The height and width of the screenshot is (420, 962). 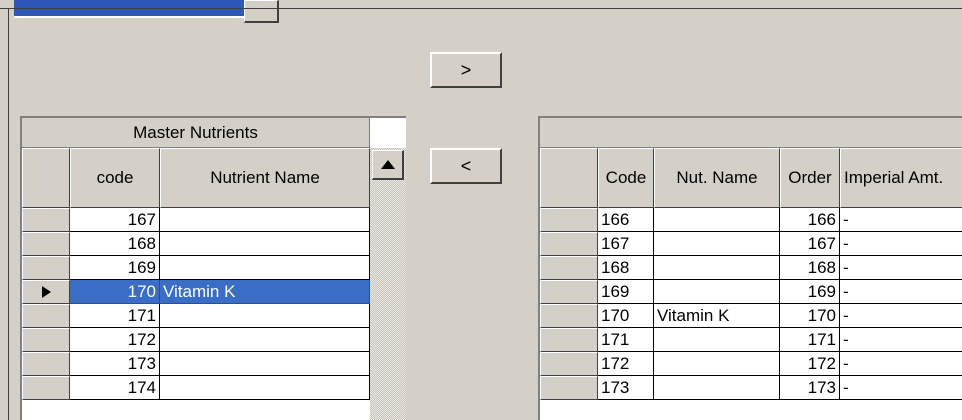 What do you see at coordinates (810, 316) in the screenshot?
I see `cell-order: 170` at bounding box center [810, 316].